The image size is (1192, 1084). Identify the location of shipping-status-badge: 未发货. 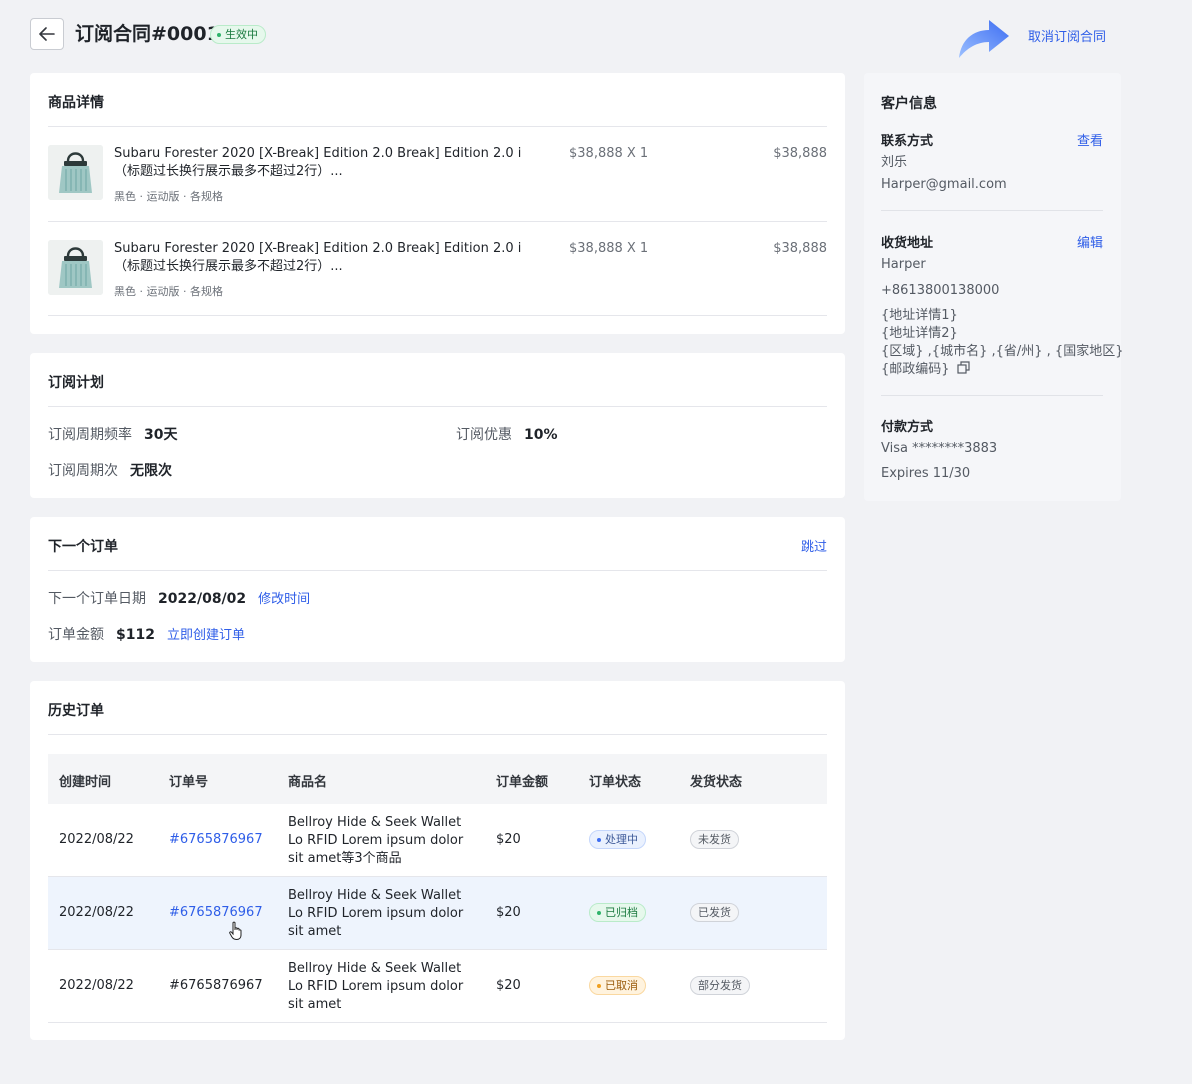
(714, 839).